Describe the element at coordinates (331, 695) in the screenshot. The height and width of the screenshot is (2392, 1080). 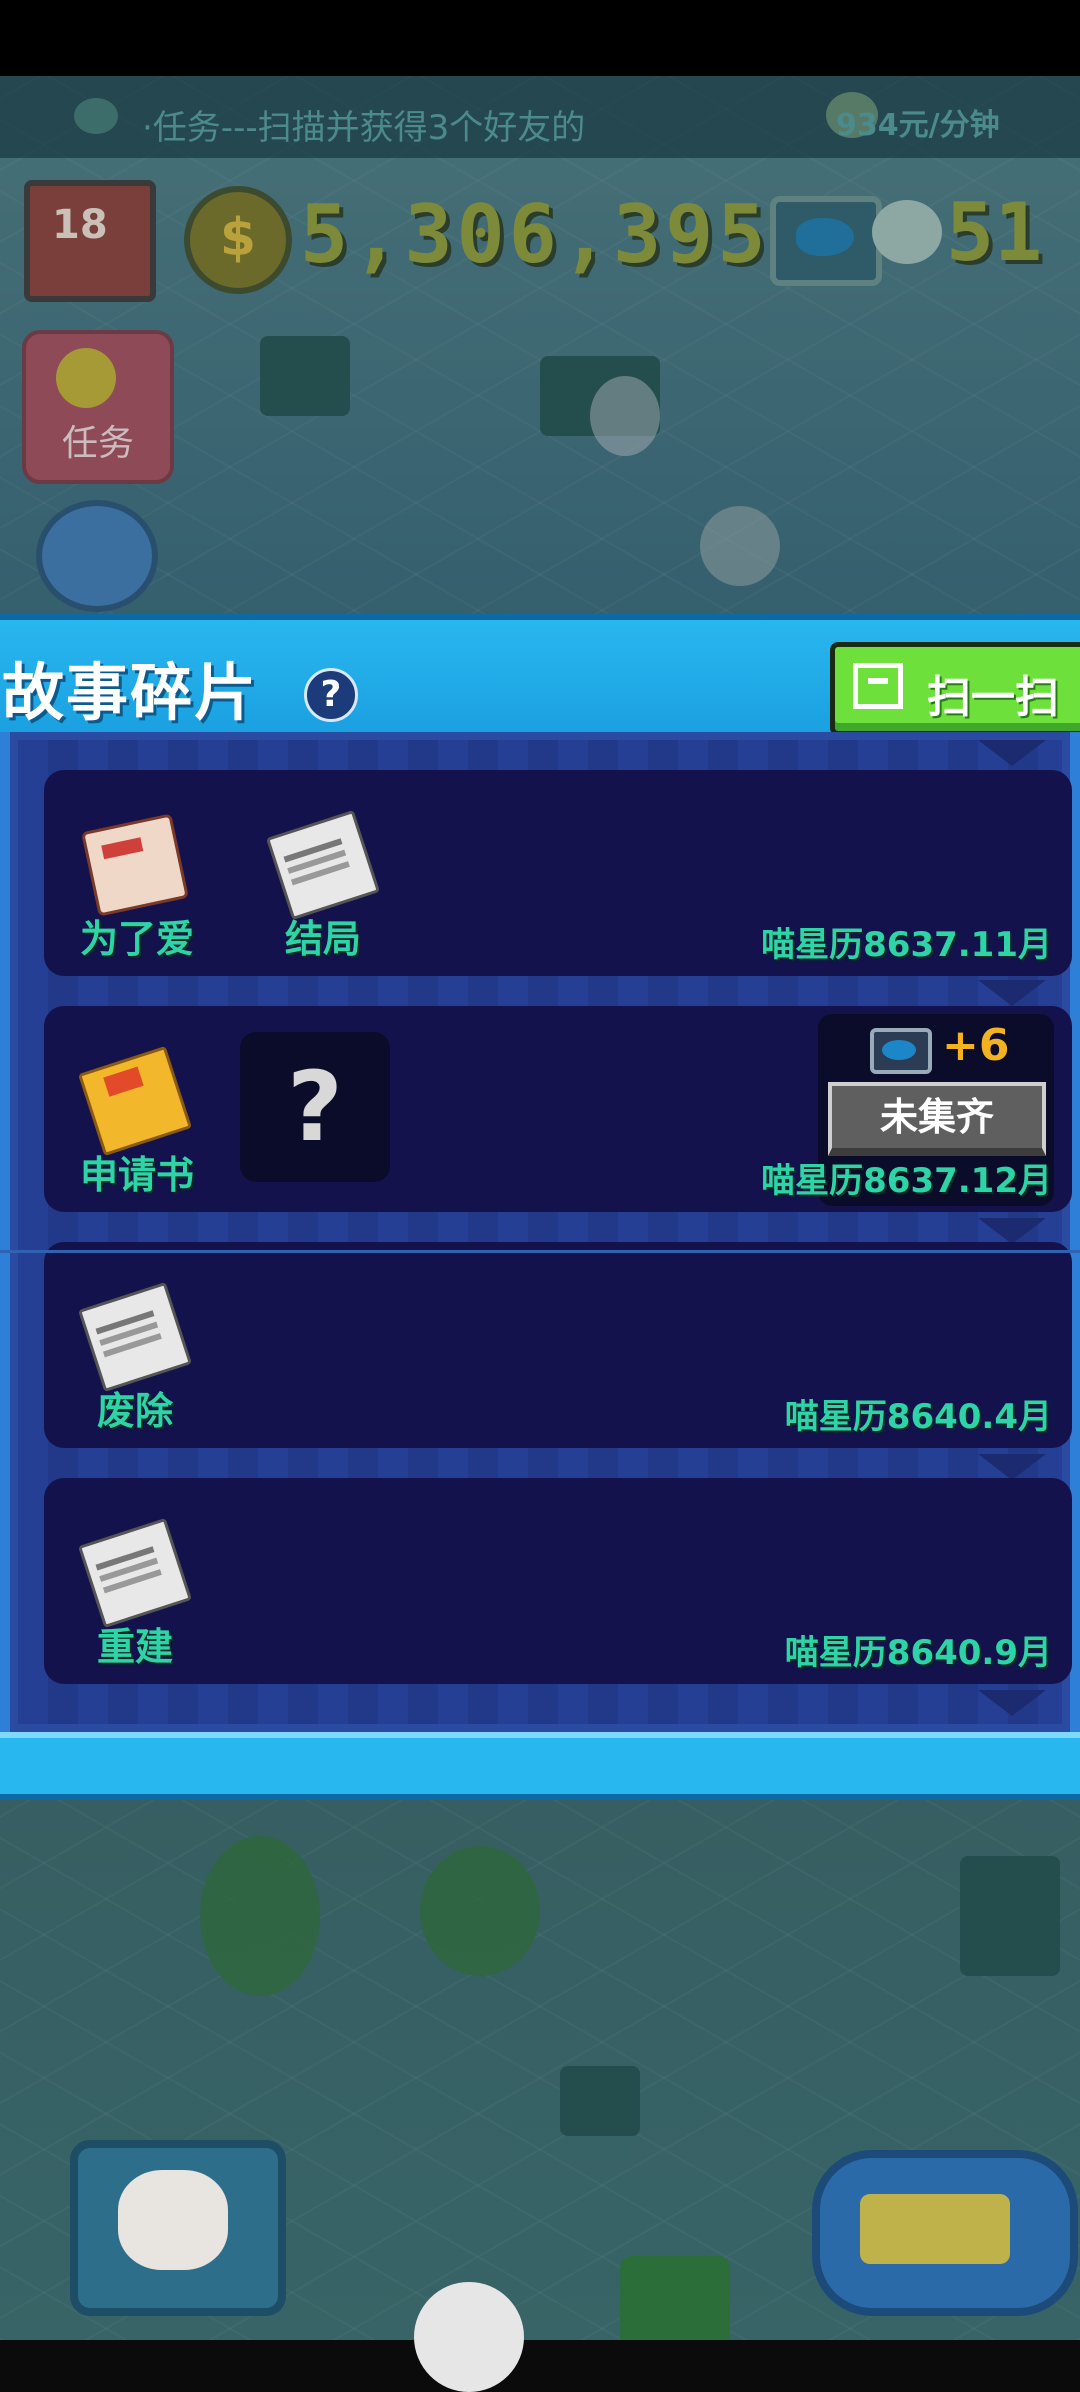
I see `help-icon: ?` at that location.